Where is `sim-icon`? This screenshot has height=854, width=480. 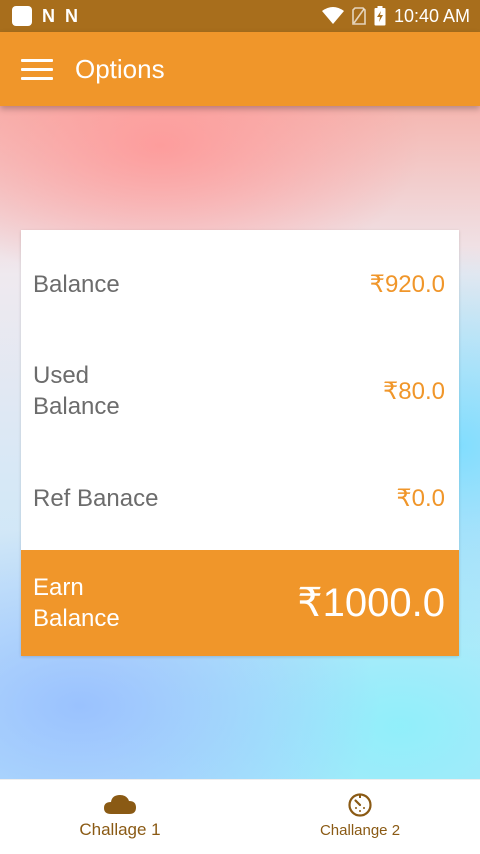
sim-icon is located at coordinates (359, 16).